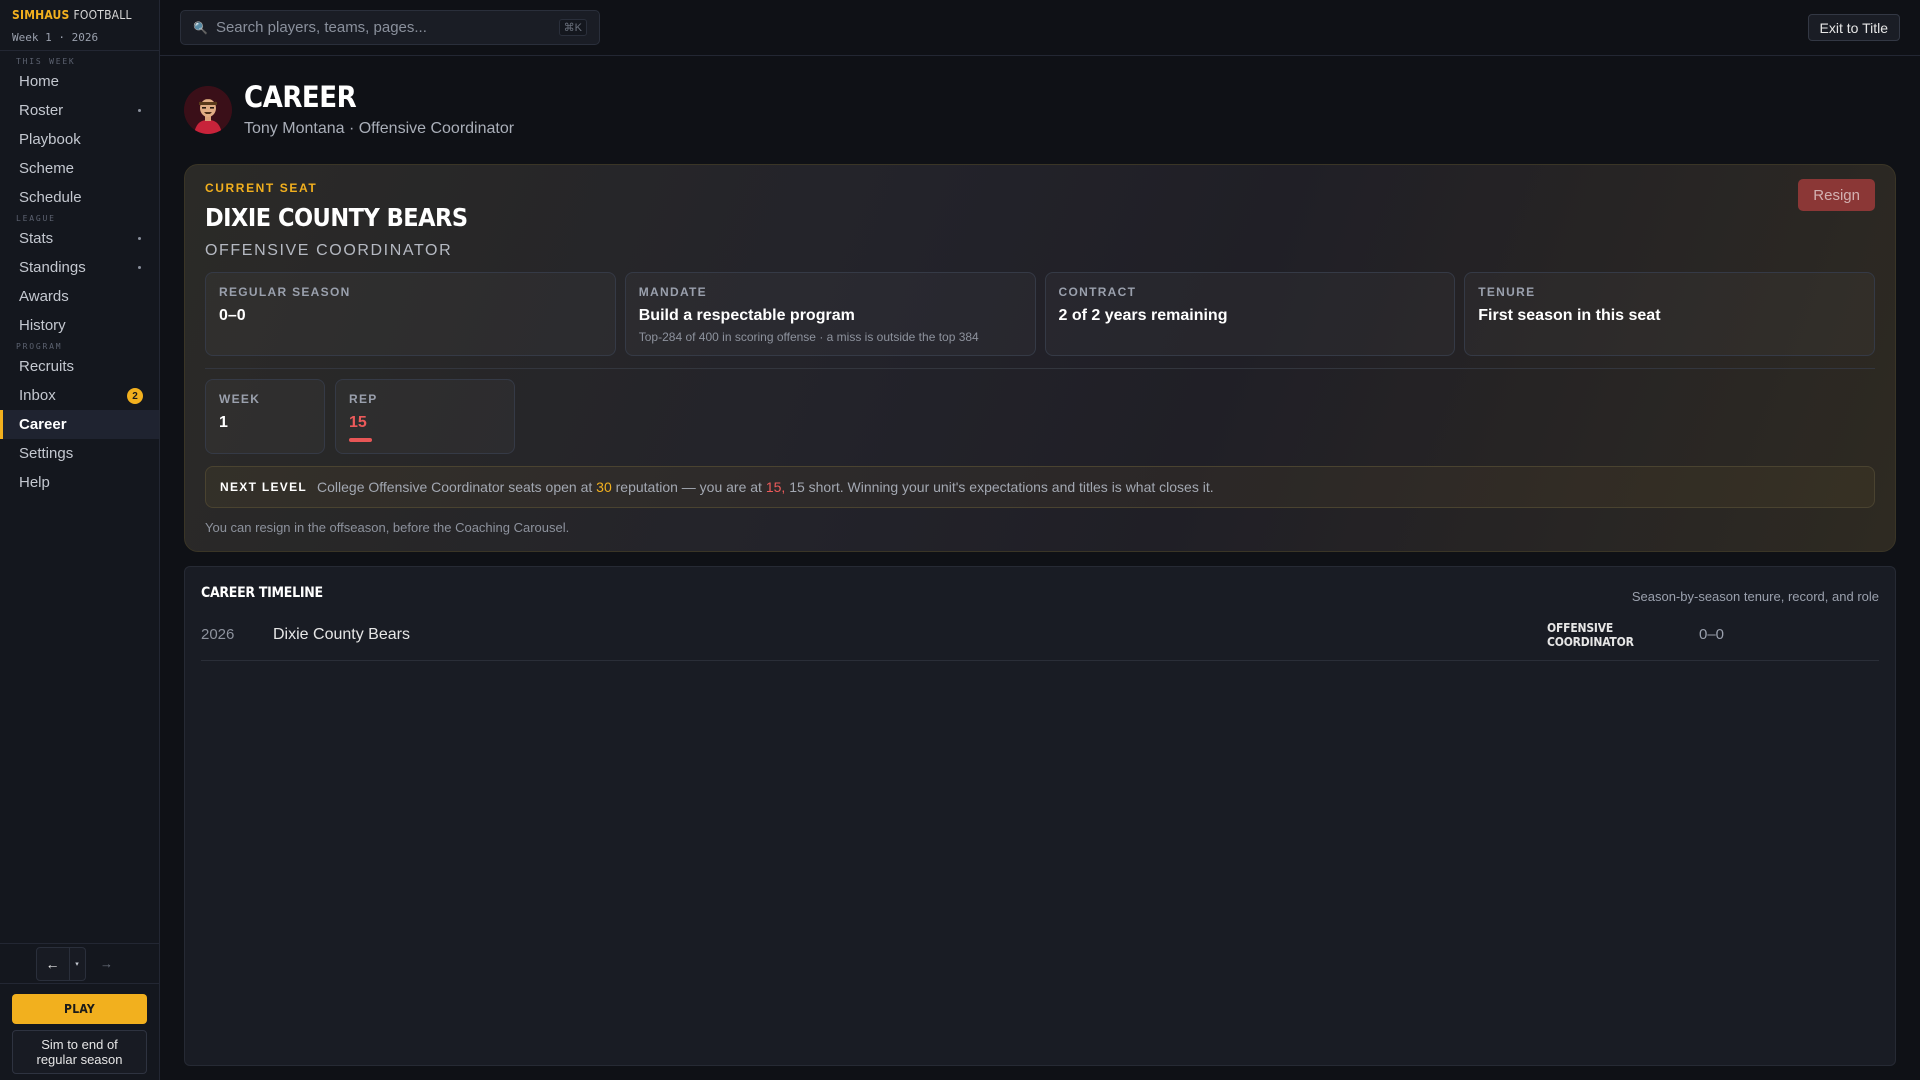  Describe the element at coordinates (285, 292) in the screenshot. I see `stat-label: REGULAR SEASON` at that location.